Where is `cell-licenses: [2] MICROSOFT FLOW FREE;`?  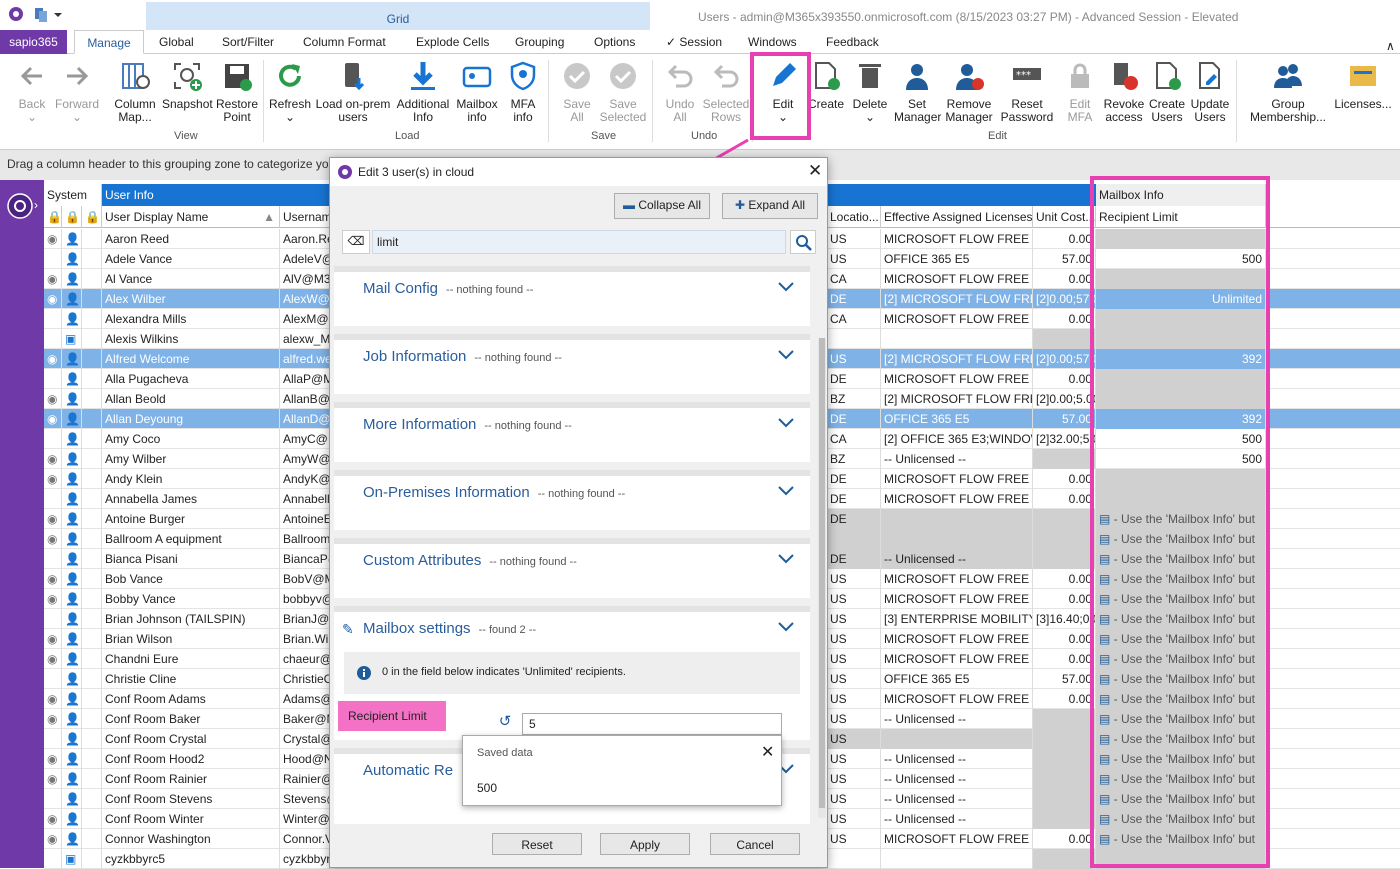
cell-licenses: [2] MICROSOFT FLOW FREE; is located at coordinates (957, 299).